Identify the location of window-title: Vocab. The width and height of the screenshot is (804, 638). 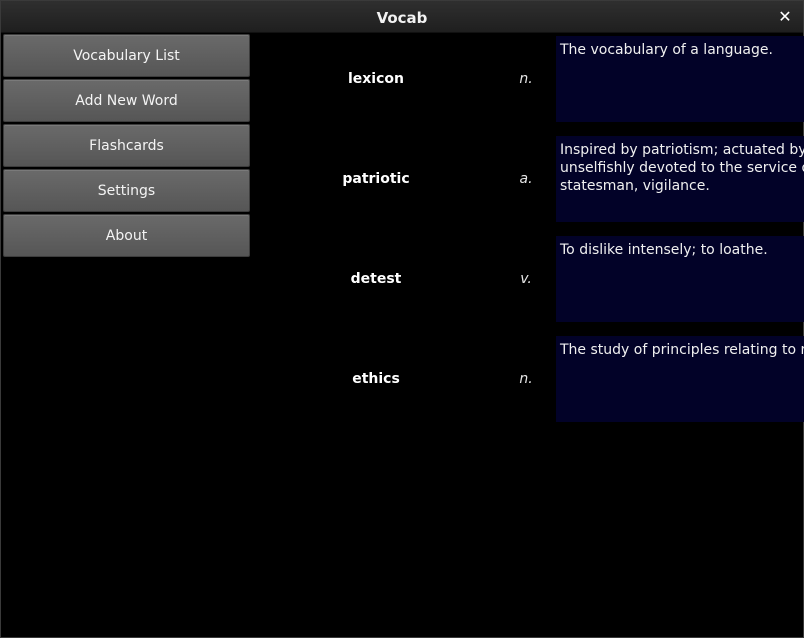
(402, 18).